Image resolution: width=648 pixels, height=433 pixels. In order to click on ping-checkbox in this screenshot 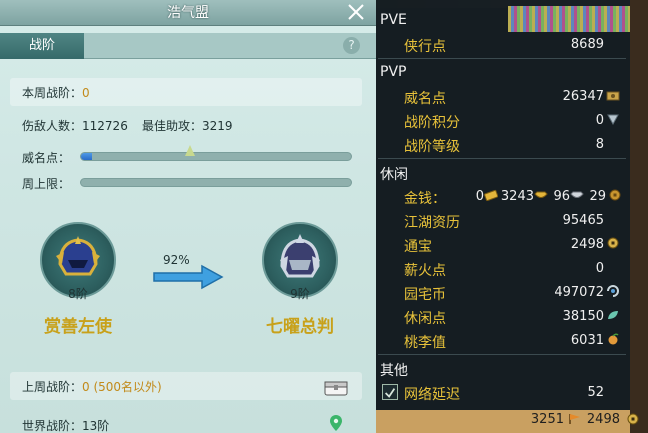, I will do `click(390, 392)`.